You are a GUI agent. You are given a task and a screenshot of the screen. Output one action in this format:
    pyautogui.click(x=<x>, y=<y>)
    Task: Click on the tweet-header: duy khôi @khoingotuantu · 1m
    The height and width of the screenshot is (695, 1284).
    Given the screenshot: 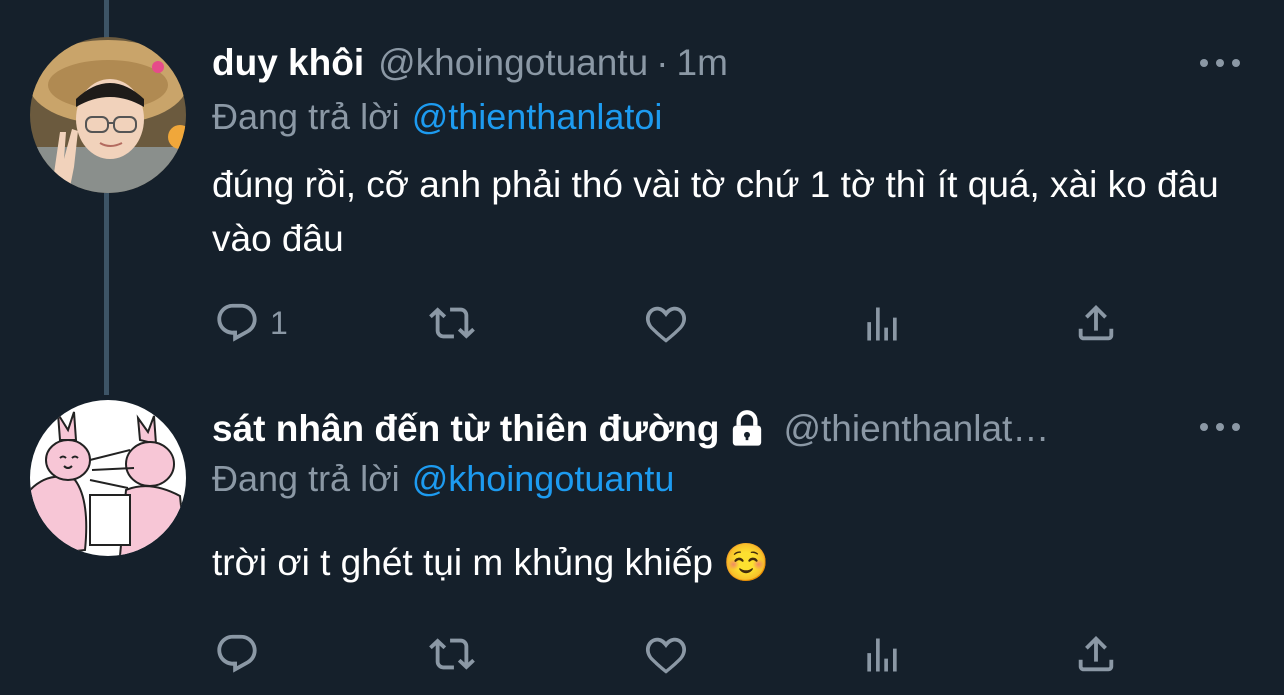 What is the action you would take?
    pyautogui.click(x=470, y=63)
    